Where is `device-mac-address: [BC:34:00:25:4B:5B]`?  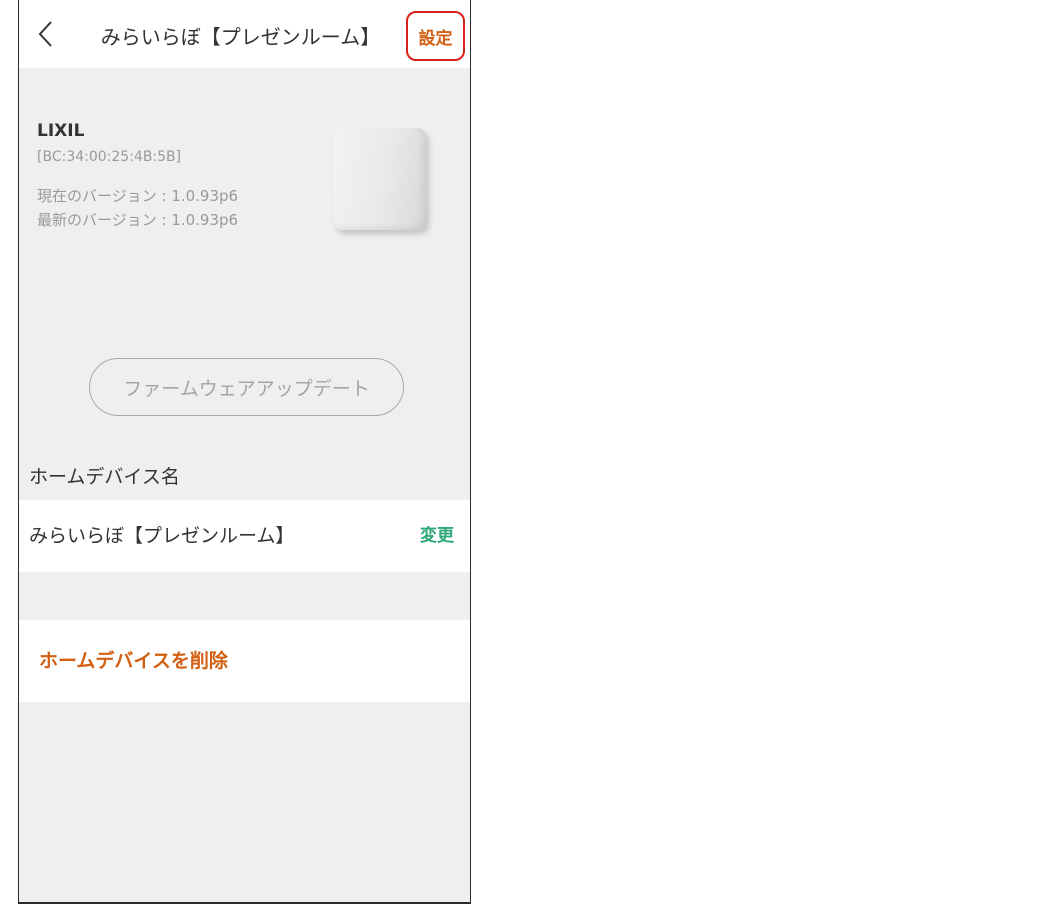
device-mac-address: [BC:34:00:25:4B:5B] is located at coordinates (109, 157).